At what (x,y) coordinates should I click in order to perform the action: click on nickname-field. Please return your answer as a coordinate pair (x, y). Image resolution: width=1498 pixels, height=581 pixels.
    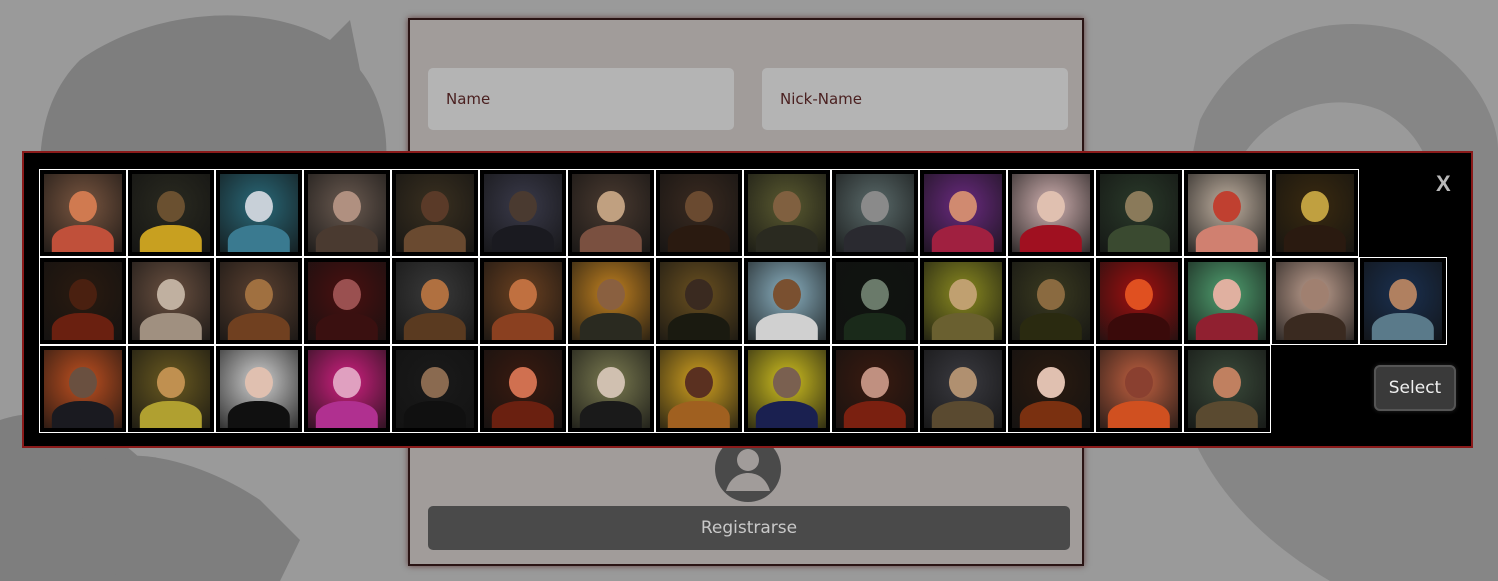
    Looking at the image, I should click on (915, 99).